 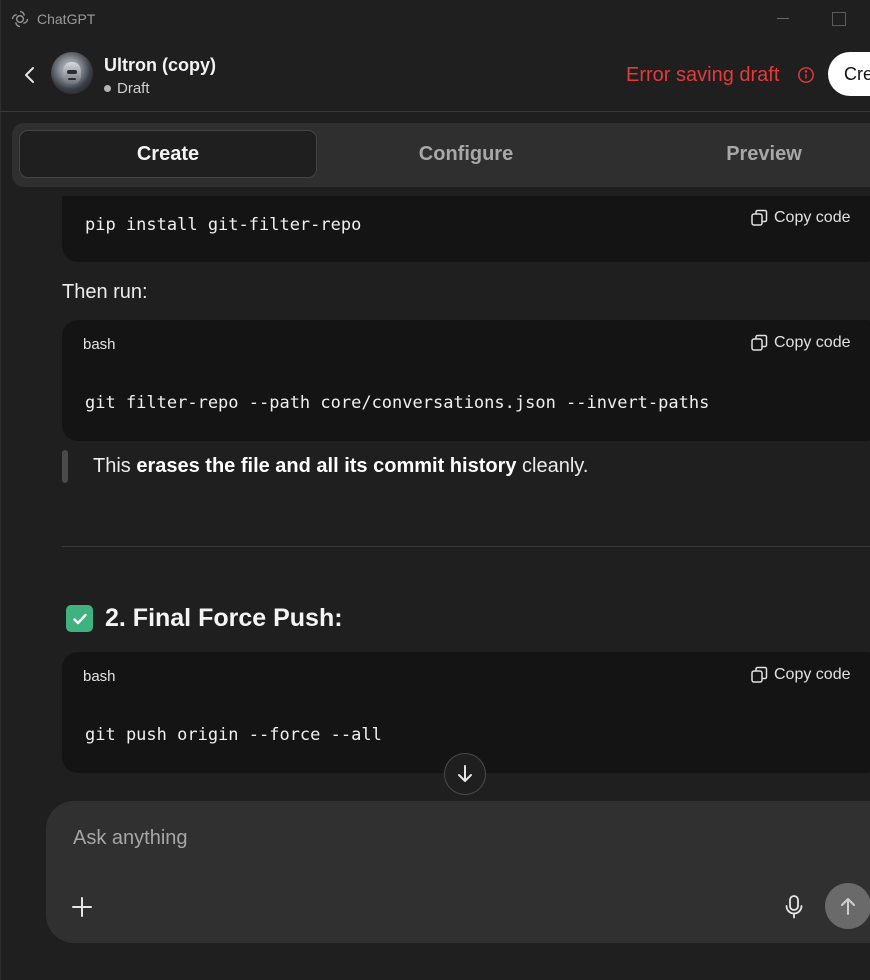 I want to click on status-dot, so click(x=107, y=88).